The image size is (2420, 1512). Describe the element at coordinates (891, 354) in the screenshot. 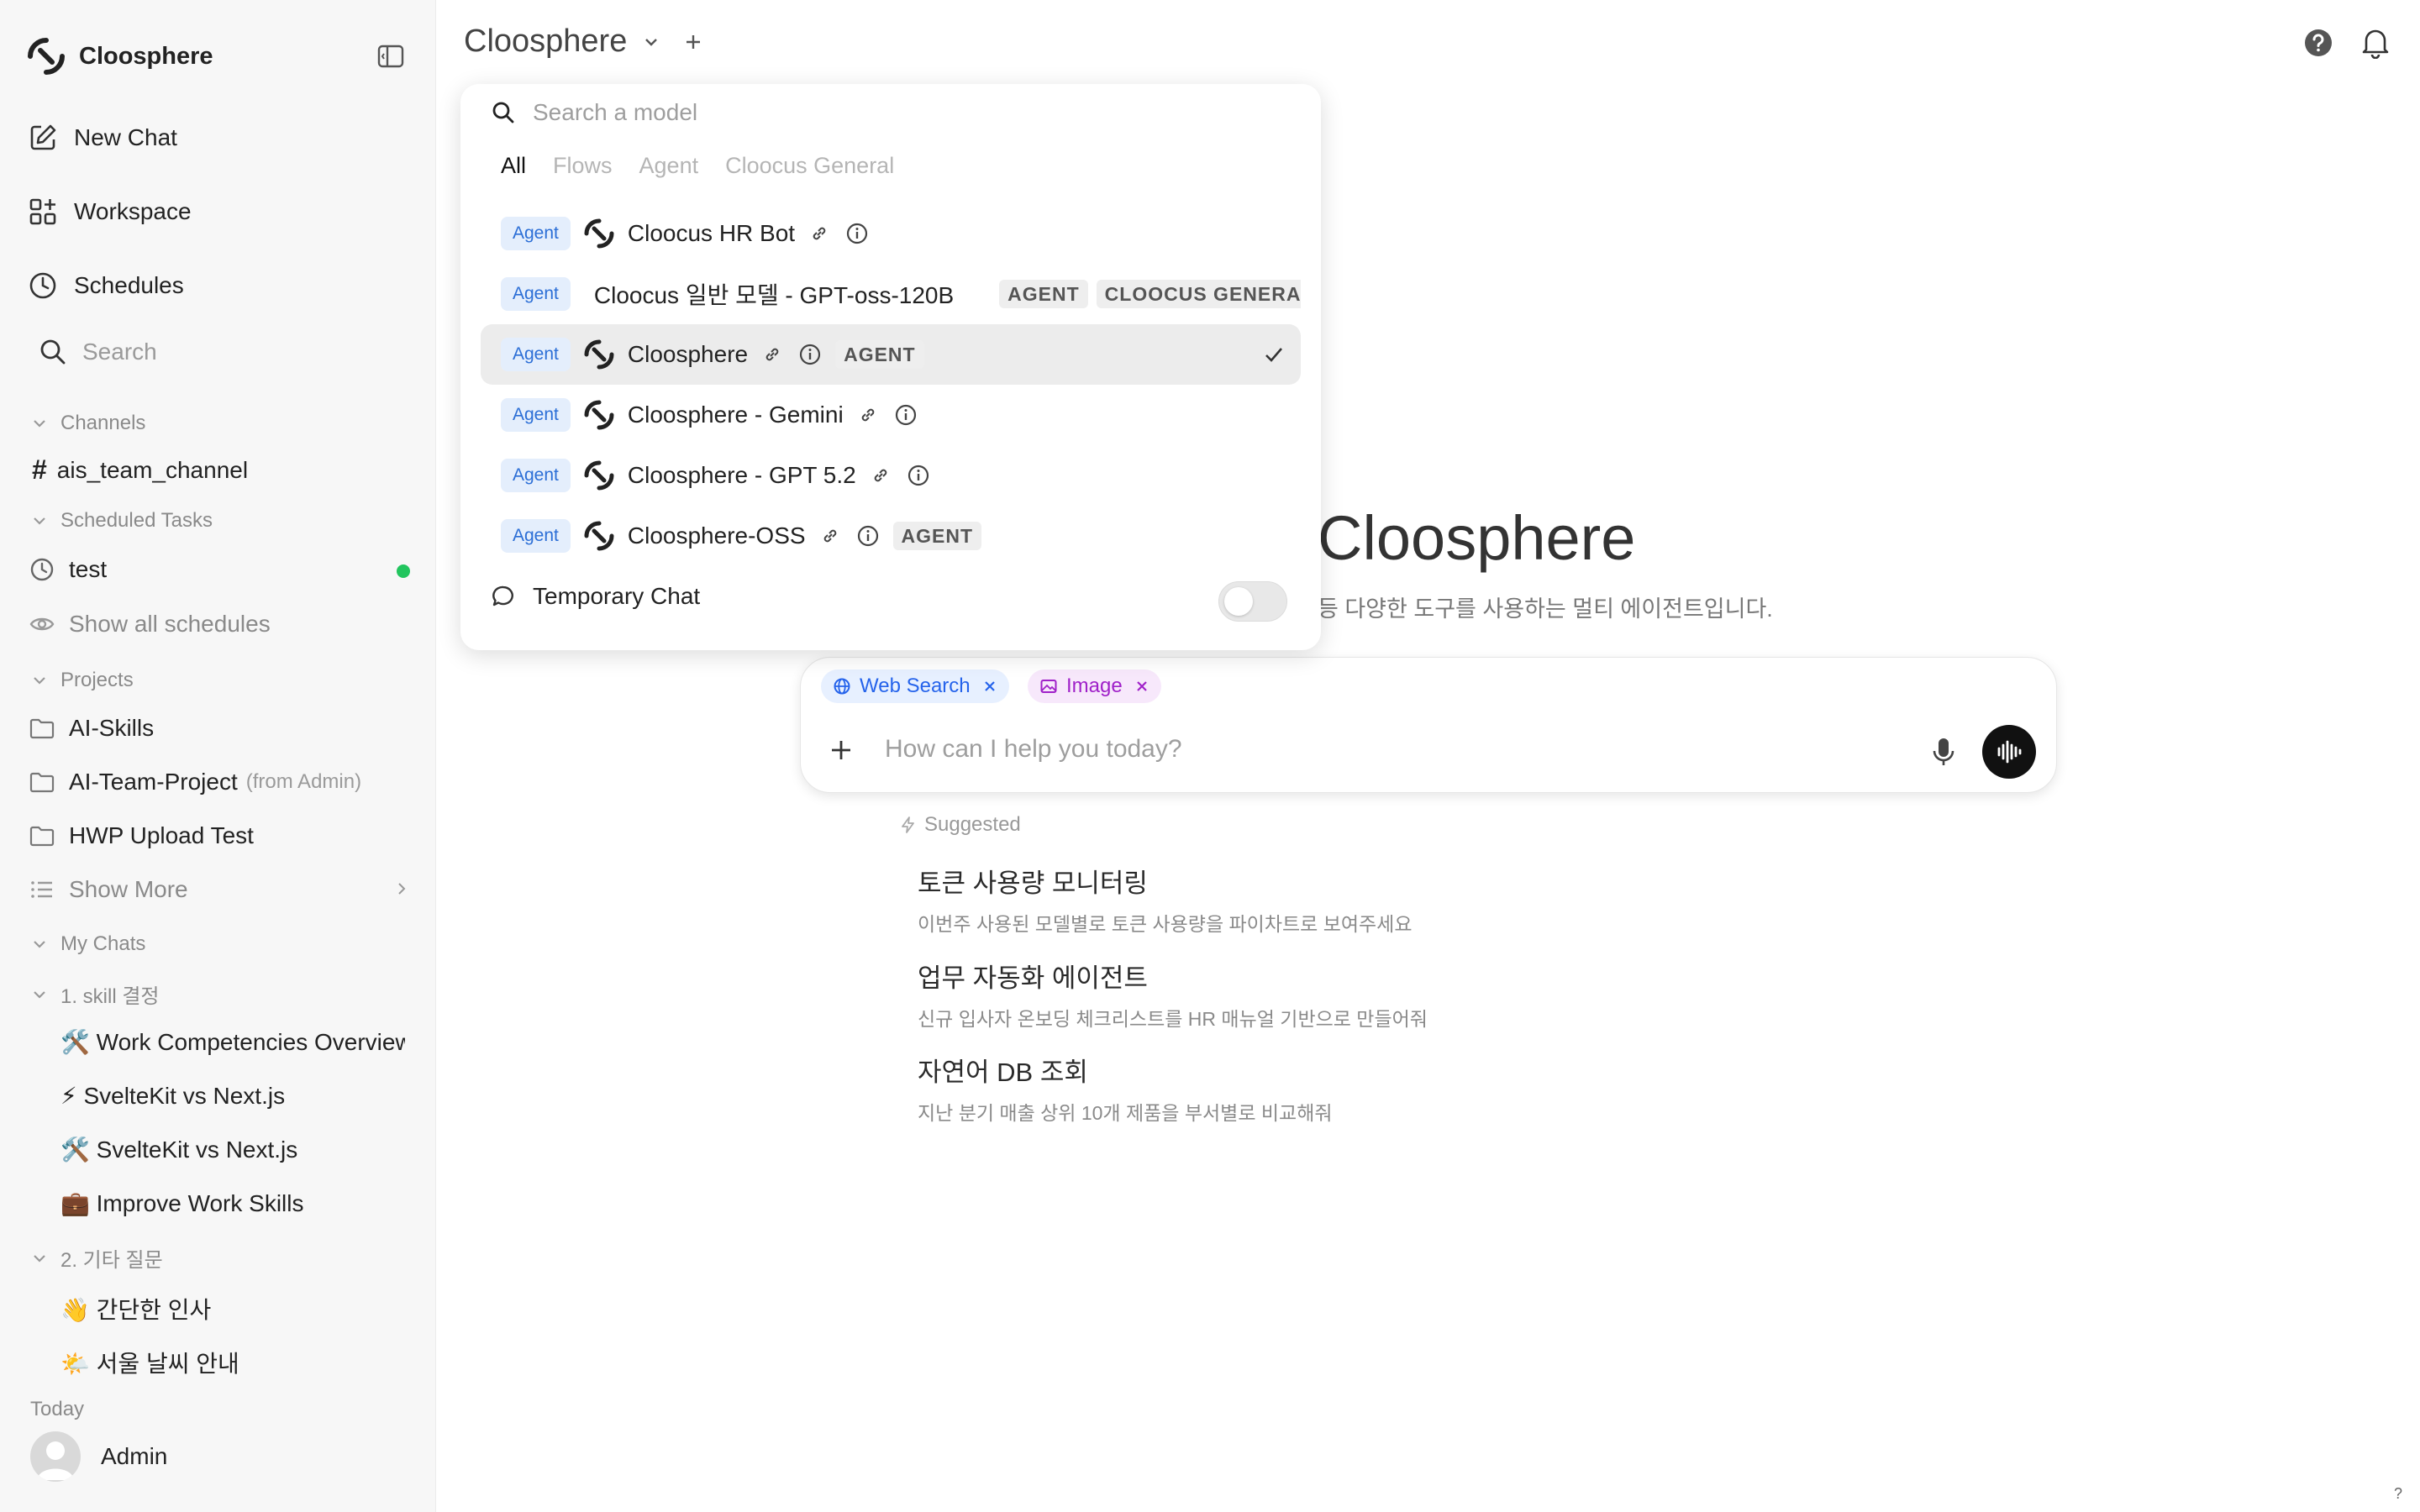

I see `model-option-selected: Agent Cloosphere AGENT` at that location.